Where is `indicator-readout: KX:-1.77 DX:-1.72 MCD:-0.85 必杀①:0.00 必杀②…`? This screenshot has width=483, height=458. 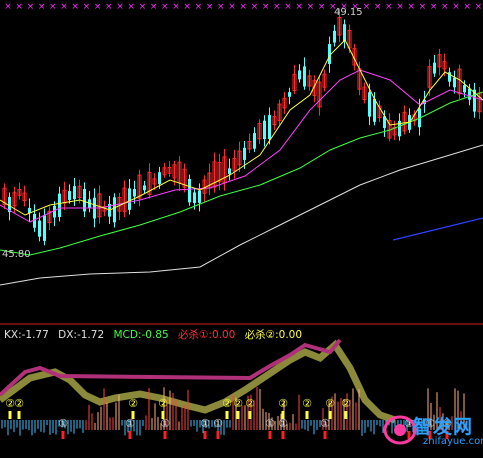
indicator-readout: KX:-1.77 DX:-1.72 MCD:-0.85 必杀①:0.00 必杀②… is located at coordinates (156, 334).